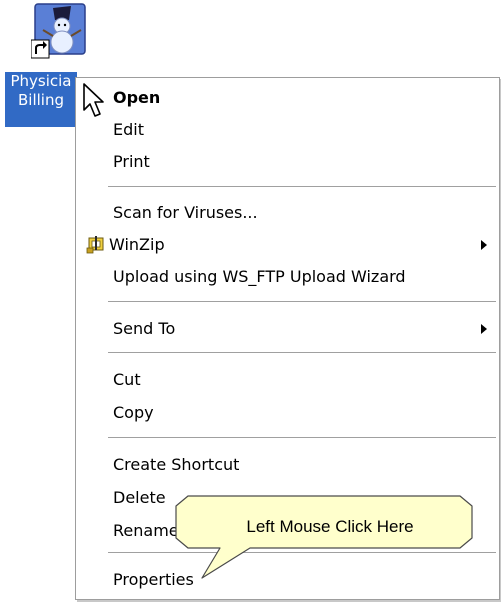  Describe the element at coordinates (128, 129) in the screenshot. I see `menu-item-label: Edit` at that location.